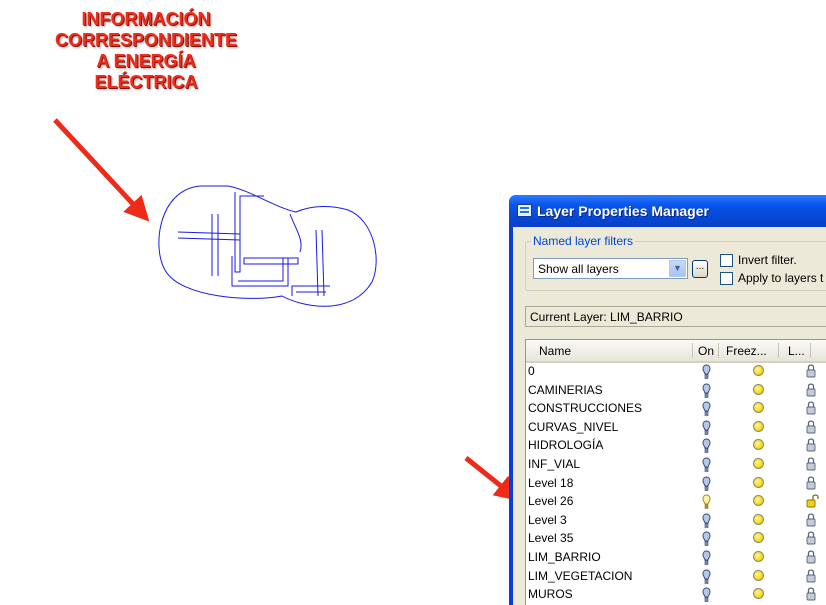  What do you see at coordinates (524, 210) in the screenshot?
I see `layer-manager-icon` at bounding box center [524, 210].